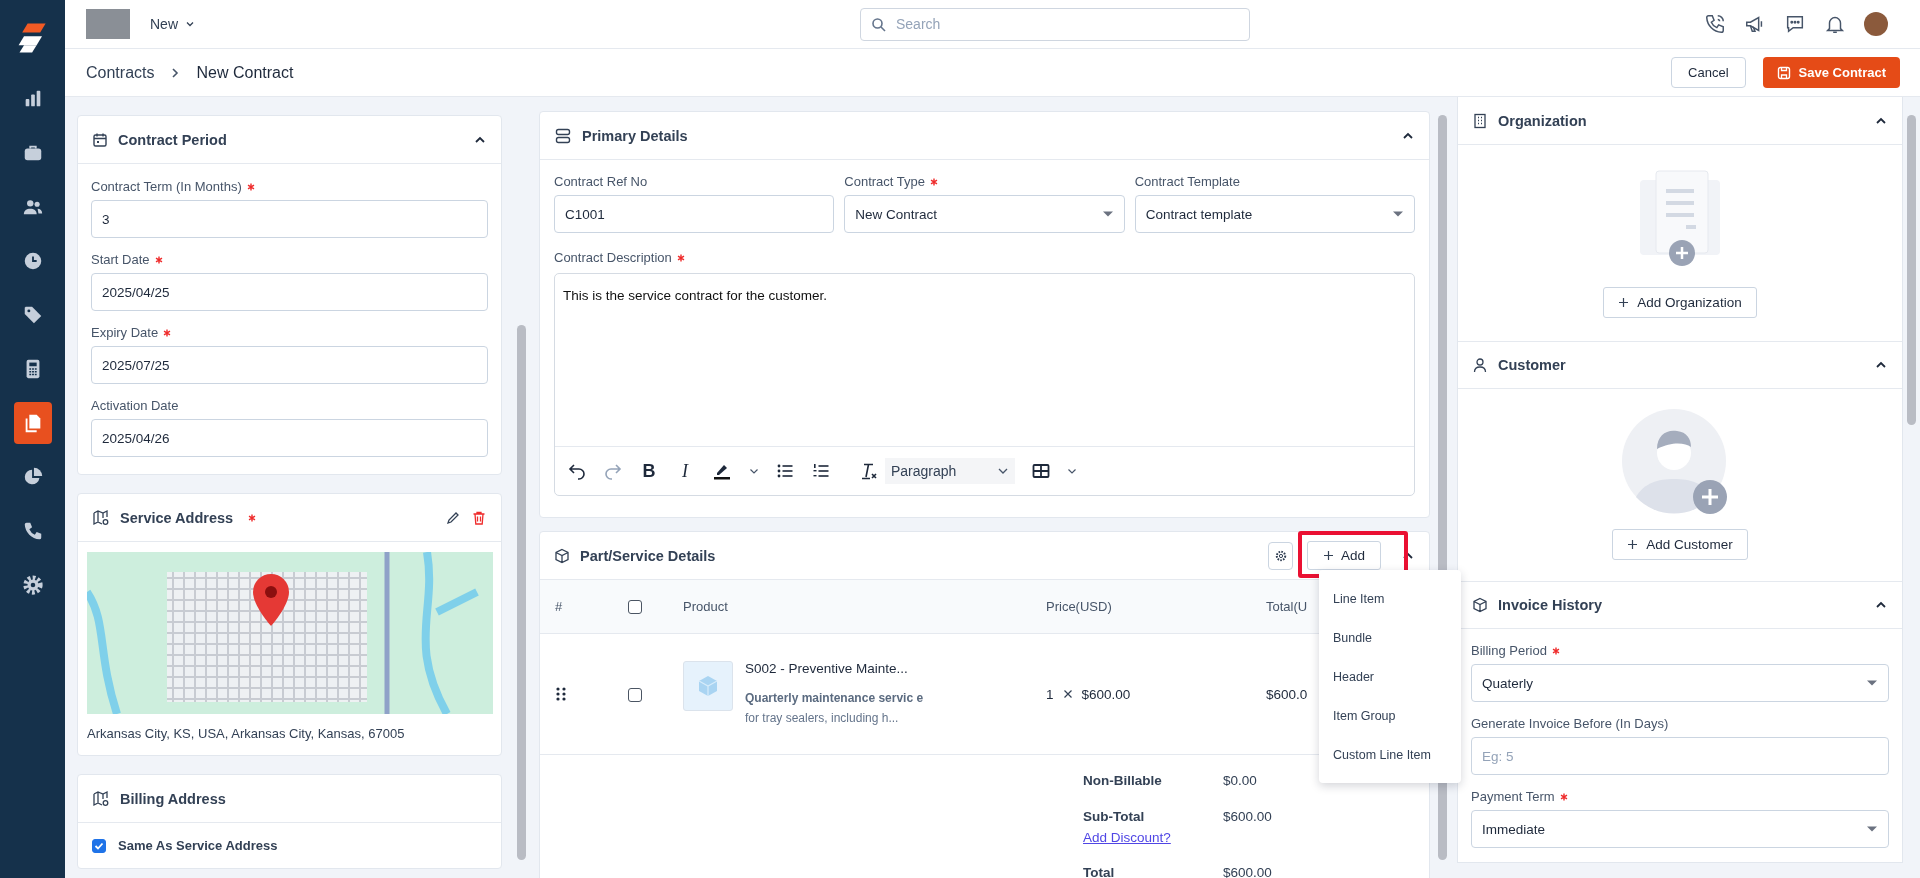 This screenshot has width=1920, height=878. I want to click on add-discount-link: Add Discount?, so click(1127, 838).